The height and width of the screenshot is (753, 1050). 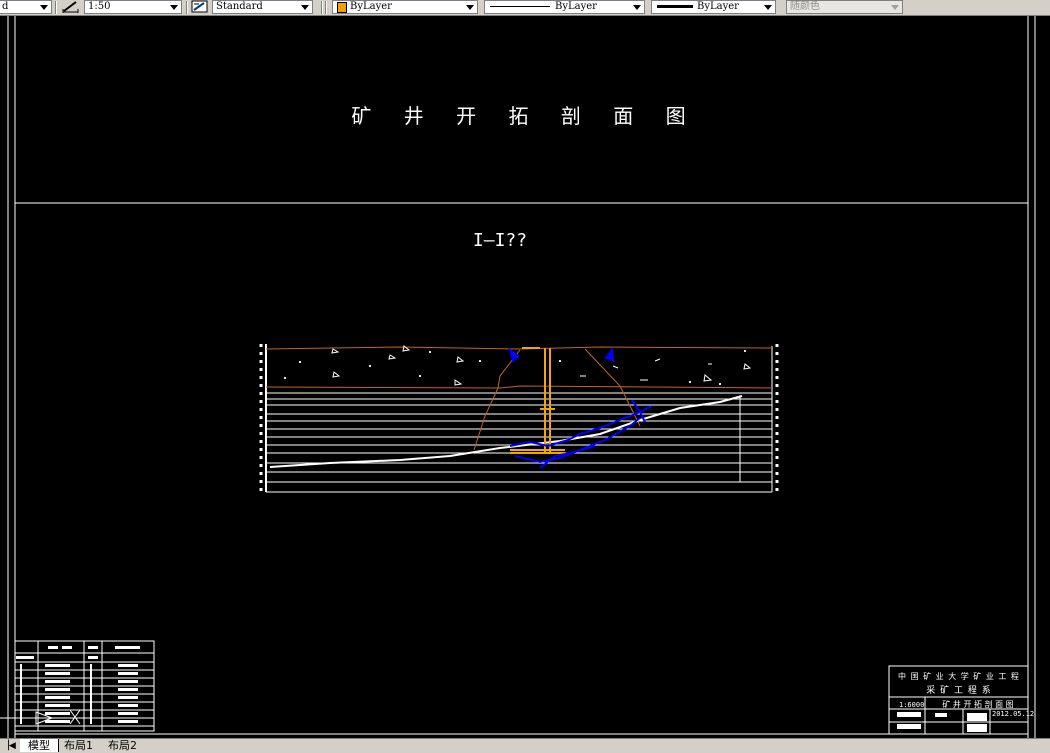 I want to click on tab-layout1: 布局1, so click(x=81, y=745).